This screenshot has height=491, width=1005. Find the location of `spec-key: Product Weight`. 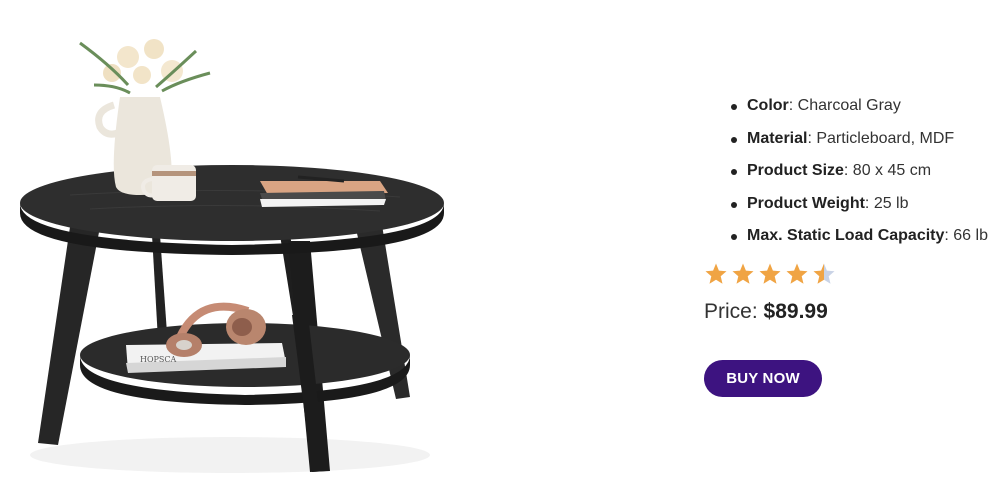

spec-key: Product Weight is located at coordinates (806, 203).